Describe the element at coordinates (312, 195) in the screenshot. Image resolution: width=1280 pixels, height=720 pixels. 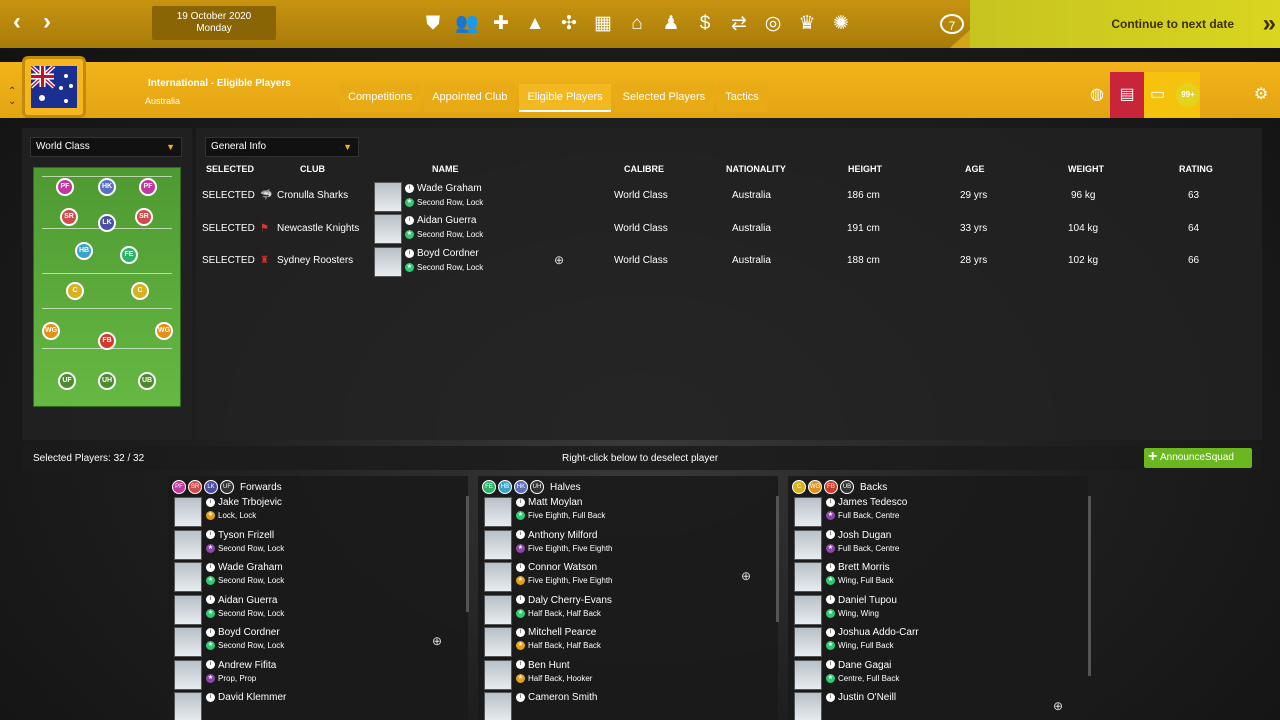
I see `club-cell: Cronulla Sharks` at that location.